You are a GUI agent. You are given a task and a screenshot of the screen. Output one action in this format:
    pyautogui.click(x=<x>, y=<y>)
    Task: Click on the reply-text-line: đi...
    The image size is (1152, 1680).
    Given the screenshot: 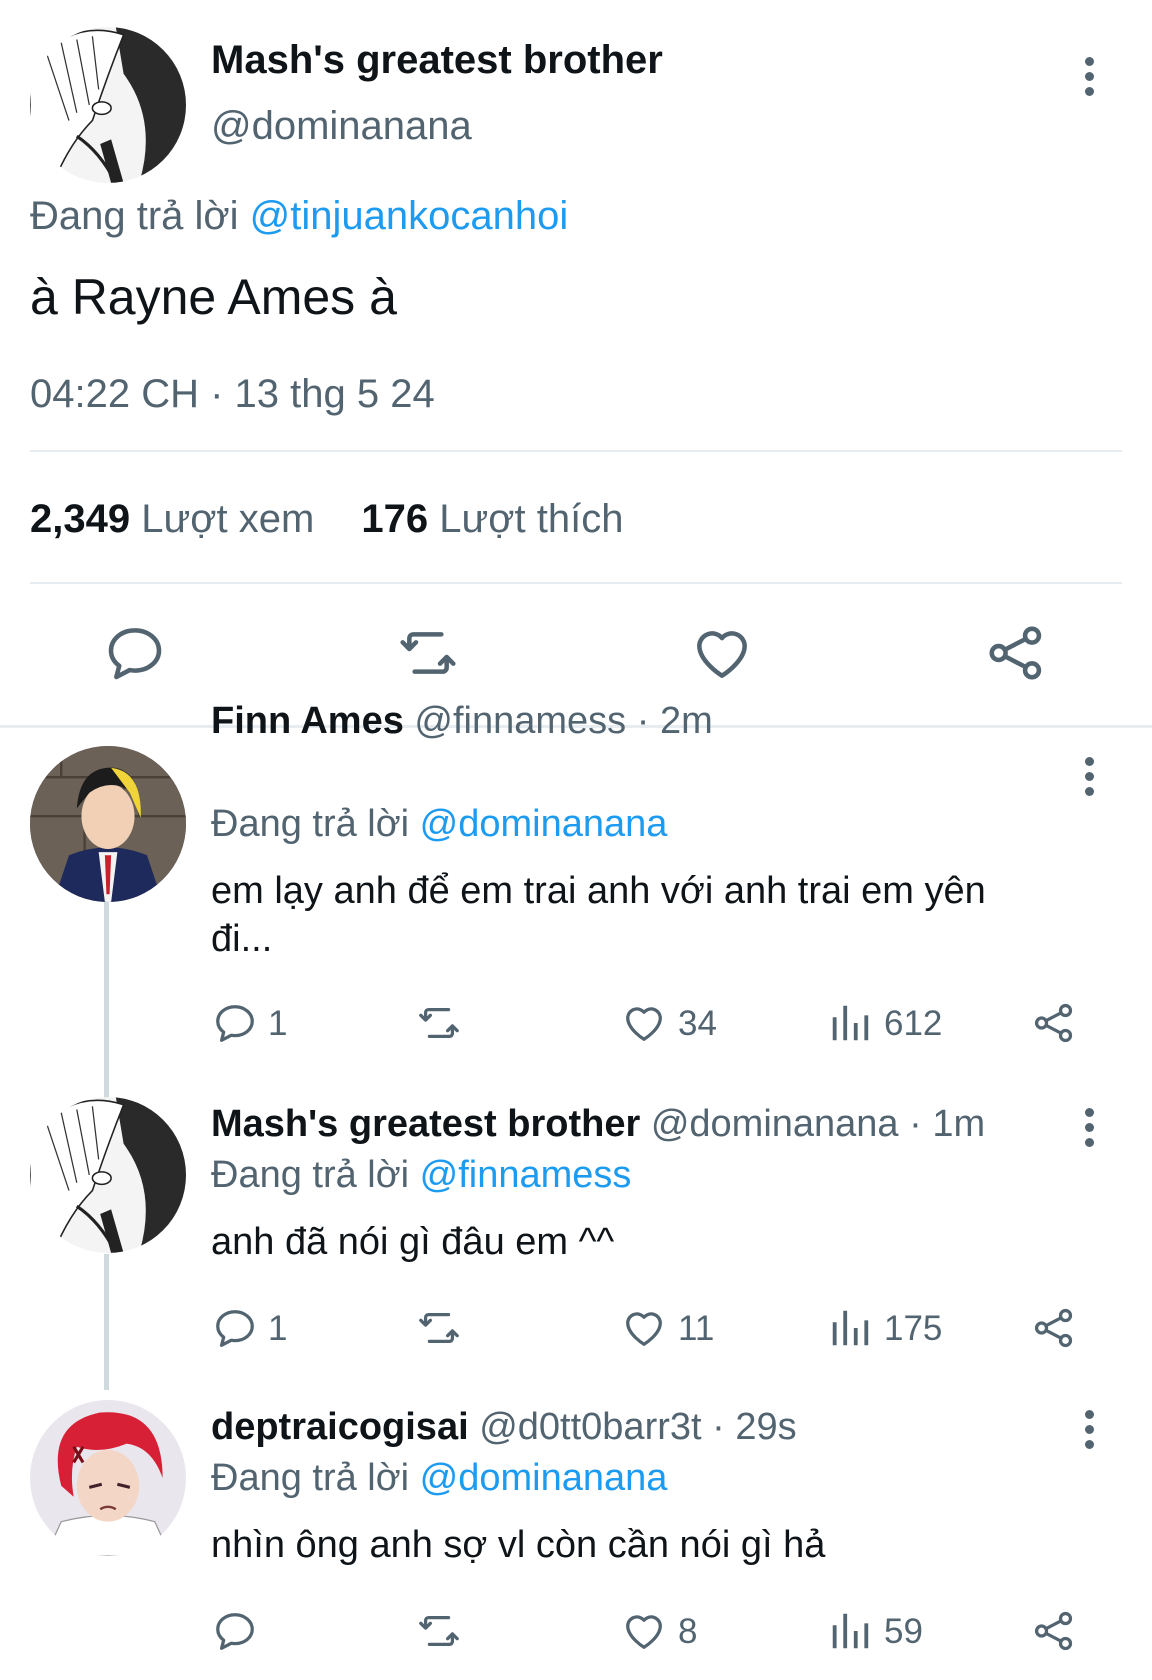 What is the action you would take?
    pyautogui.click(x=242, y=939)
    